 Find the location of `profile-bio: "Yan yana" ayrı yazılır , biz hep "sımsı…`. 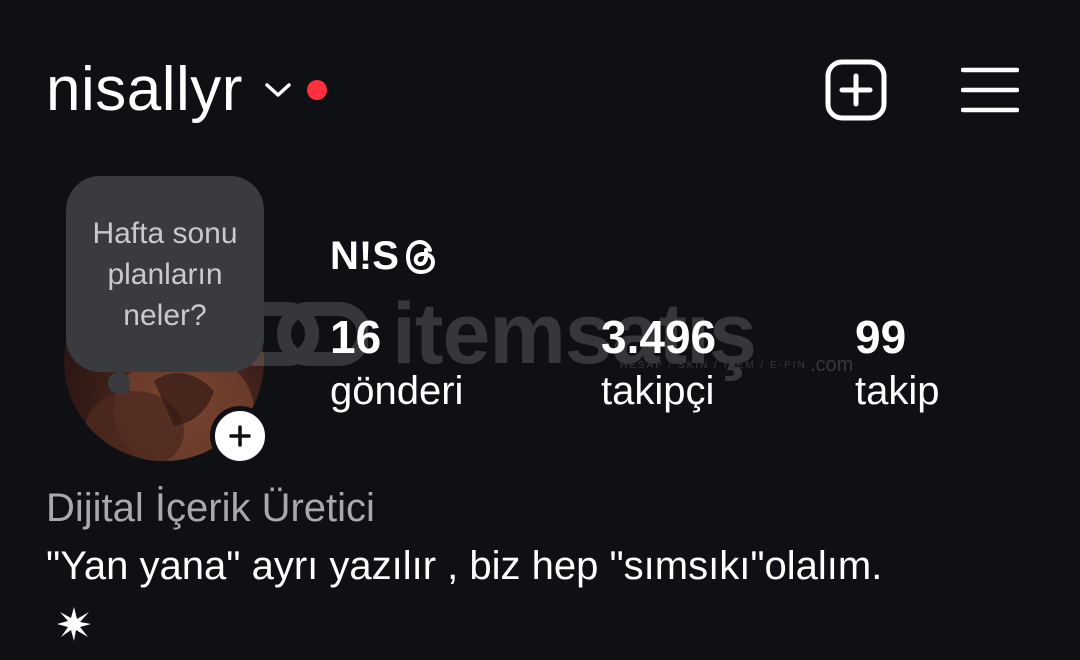

profile-bio: "Yan yana" ayrı yazılır , biz hep "sımsı… is located at coordinates (464, 566).